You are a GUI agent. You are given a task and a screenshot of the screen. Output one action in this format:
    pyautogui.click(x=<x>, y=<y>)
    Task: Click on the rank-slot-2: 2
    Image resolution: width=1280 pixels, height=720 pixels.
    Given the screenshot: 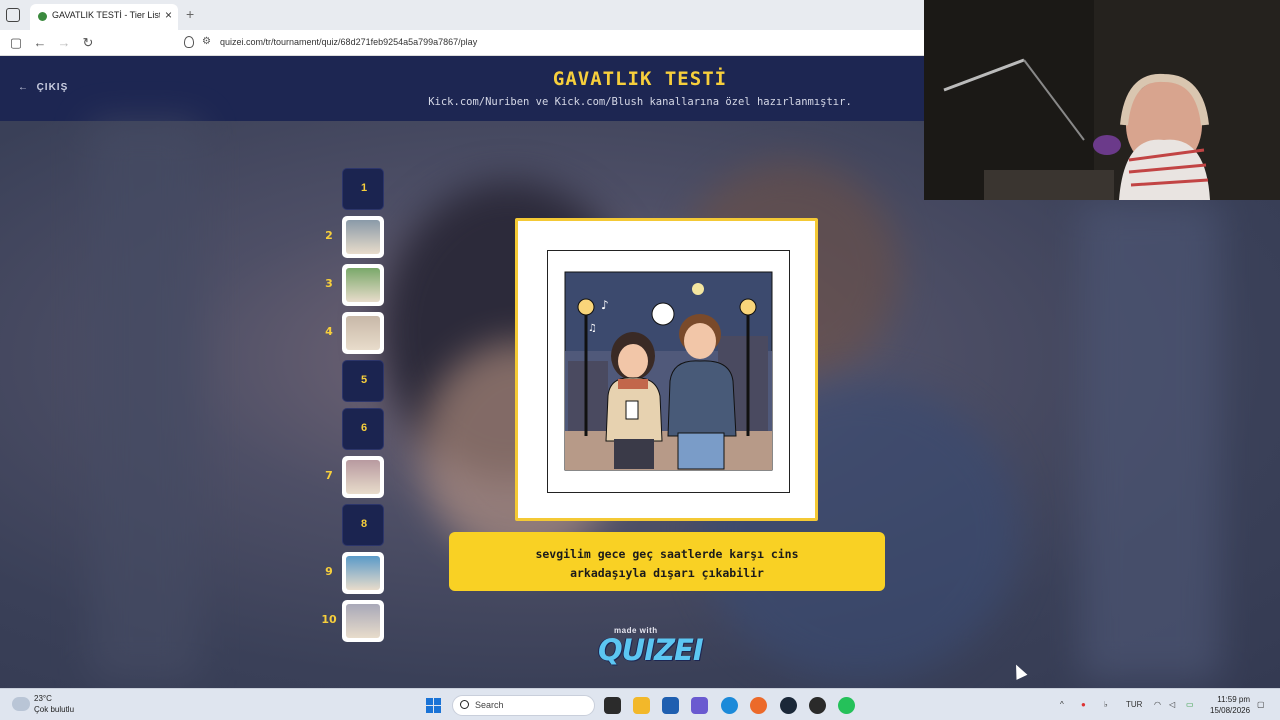 What is the action you would take?
    pyautogui.click(x=352, y=237)
    